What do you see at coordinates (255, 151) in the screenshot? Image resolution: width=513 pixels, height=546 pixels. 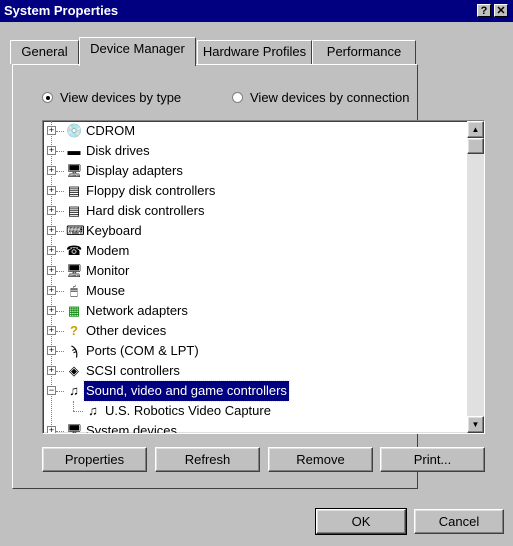 I see `tree-item-disk-drives: + ▬ Disk drives` at bounding box center [255, 151].